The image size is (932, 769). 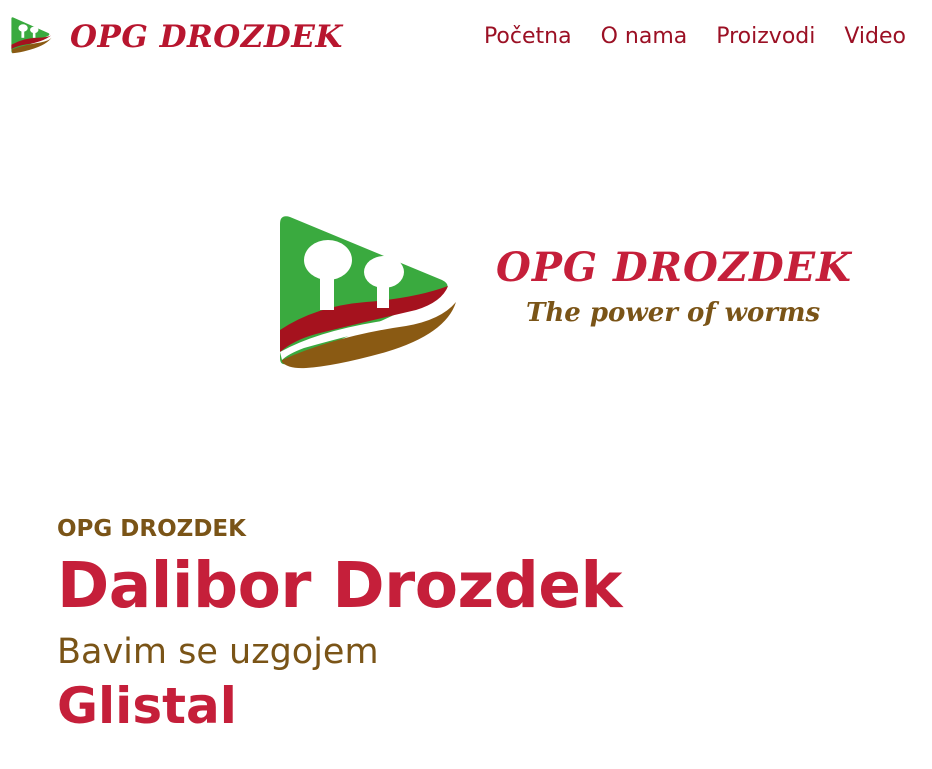 I want to click on hero-logo: OPG DROZDEK The power of worms, so click(x=604, y=292).